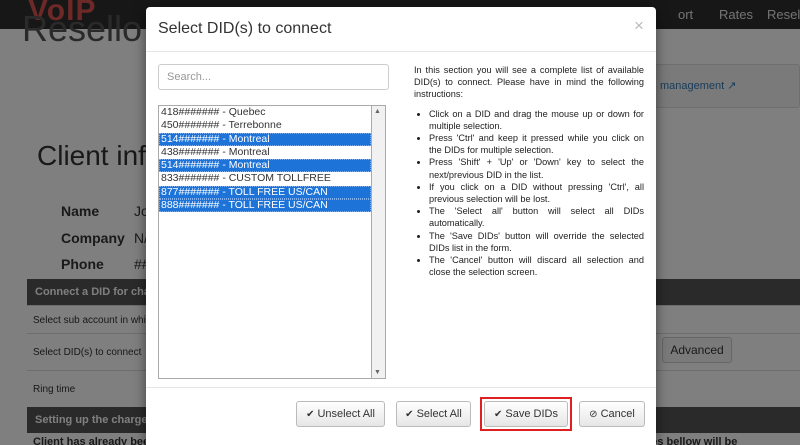 Image resolution: width=800 pixels, height=445 pixels. I want to click on modal-footer-divider, so click(401, 387).